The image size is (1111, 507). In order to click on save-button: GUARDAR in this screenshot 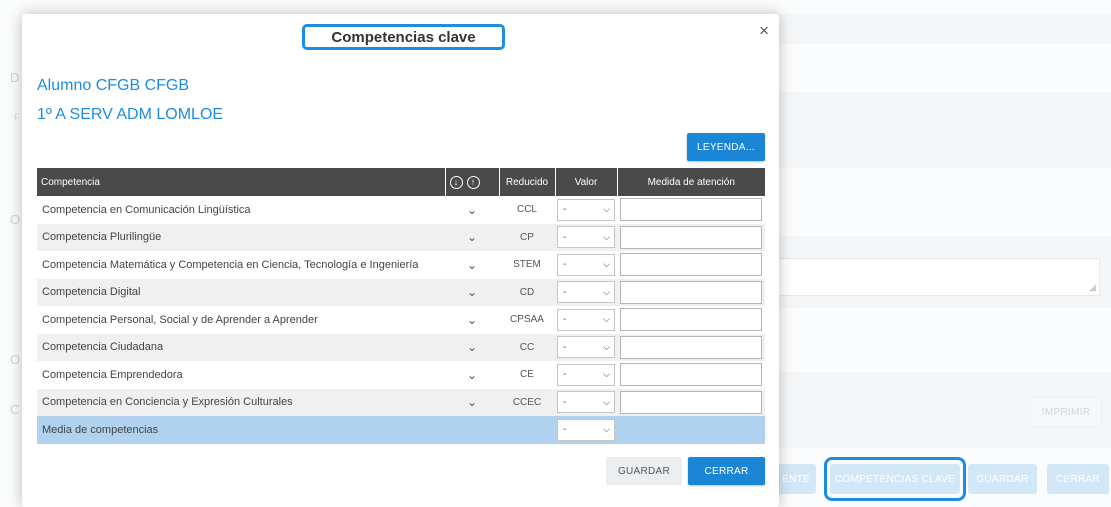, I will do `click(644, 471)`.